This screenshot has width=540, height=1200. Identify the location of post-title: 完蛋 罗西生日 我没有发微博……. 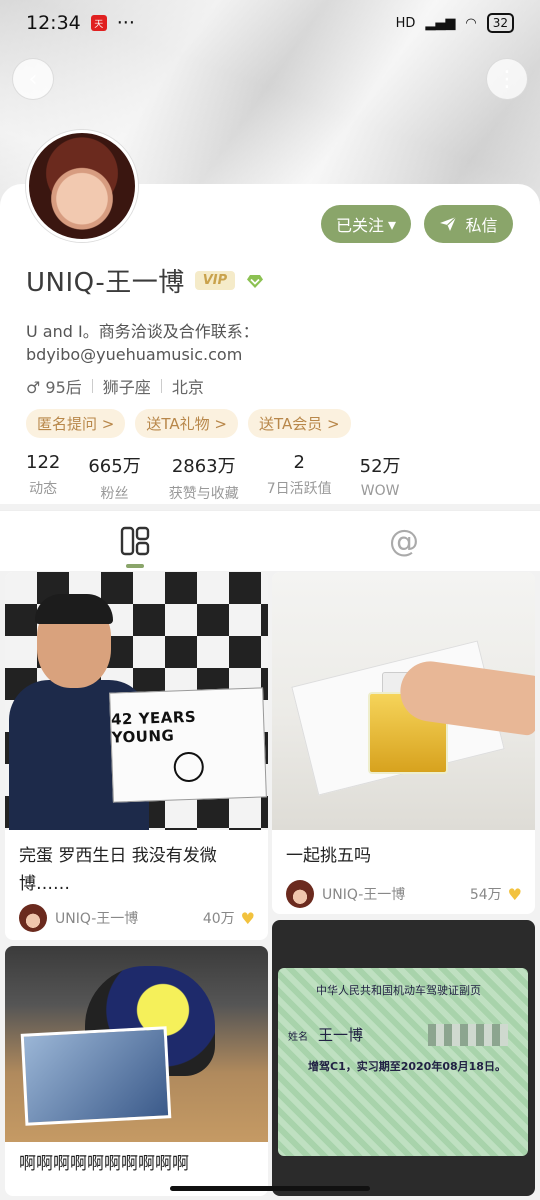
(118, 870).